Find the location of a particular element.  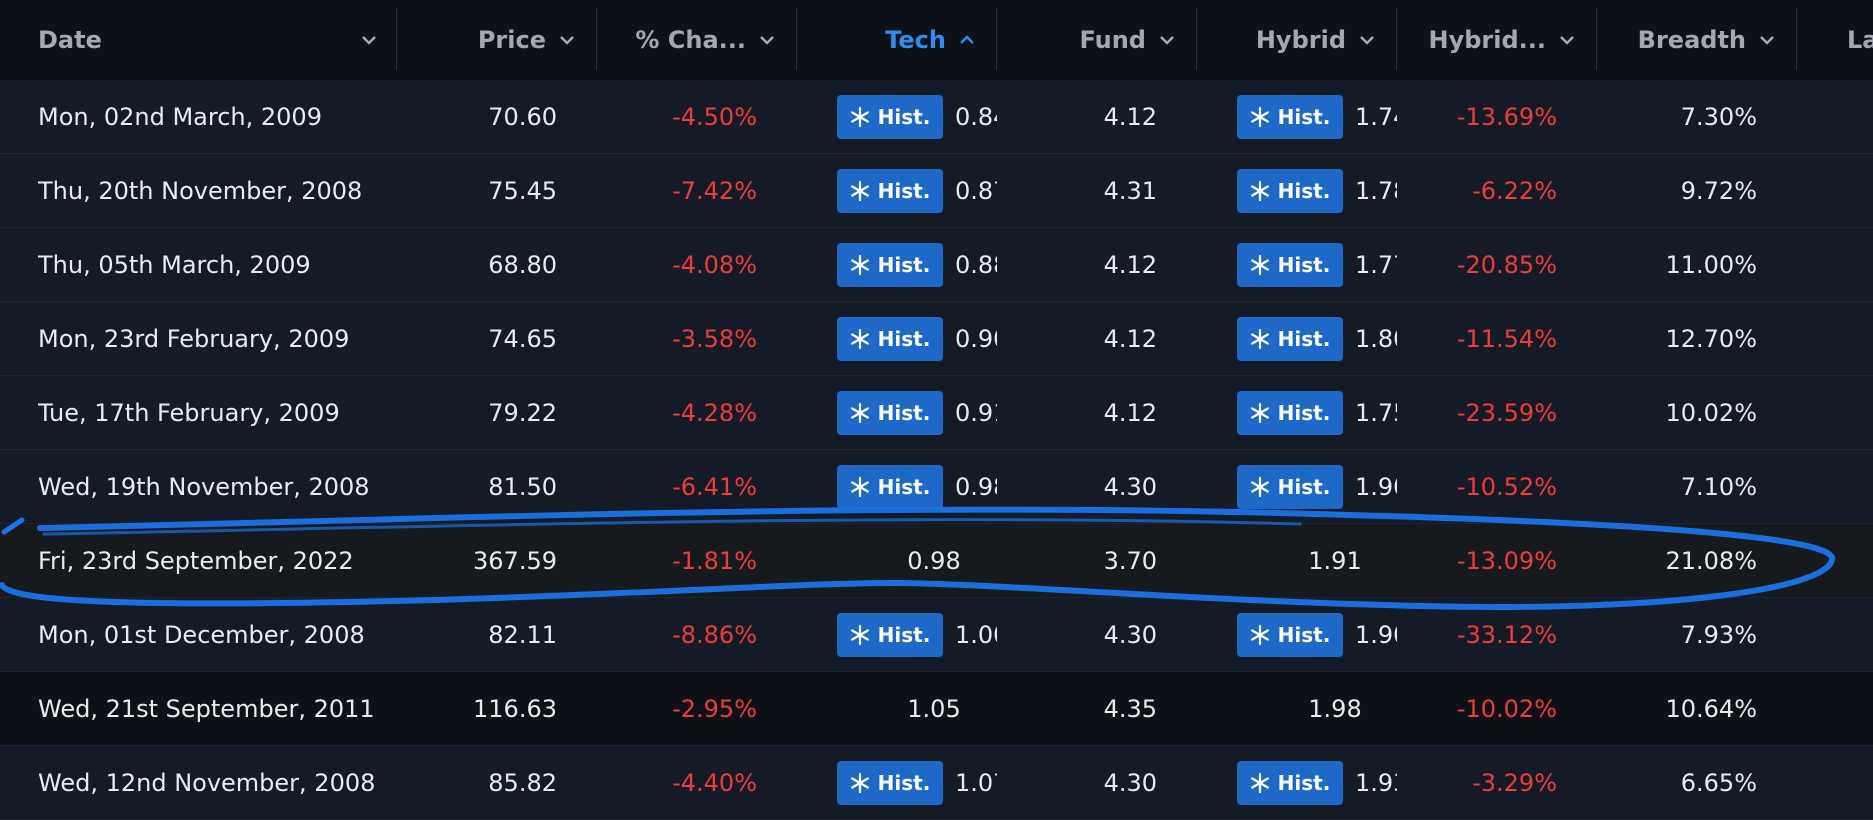

cell-date: Wed, 21st September, 2011 is located at coordinates (208, 709).